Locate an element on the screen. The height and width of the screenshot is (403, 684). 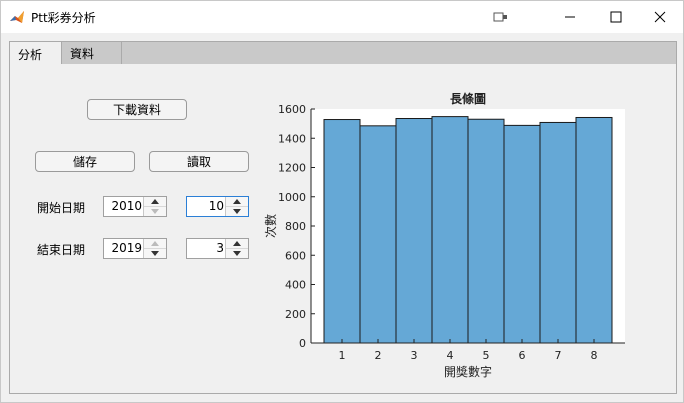
end-month-spin-buttons is located at coordinates (236, 248).